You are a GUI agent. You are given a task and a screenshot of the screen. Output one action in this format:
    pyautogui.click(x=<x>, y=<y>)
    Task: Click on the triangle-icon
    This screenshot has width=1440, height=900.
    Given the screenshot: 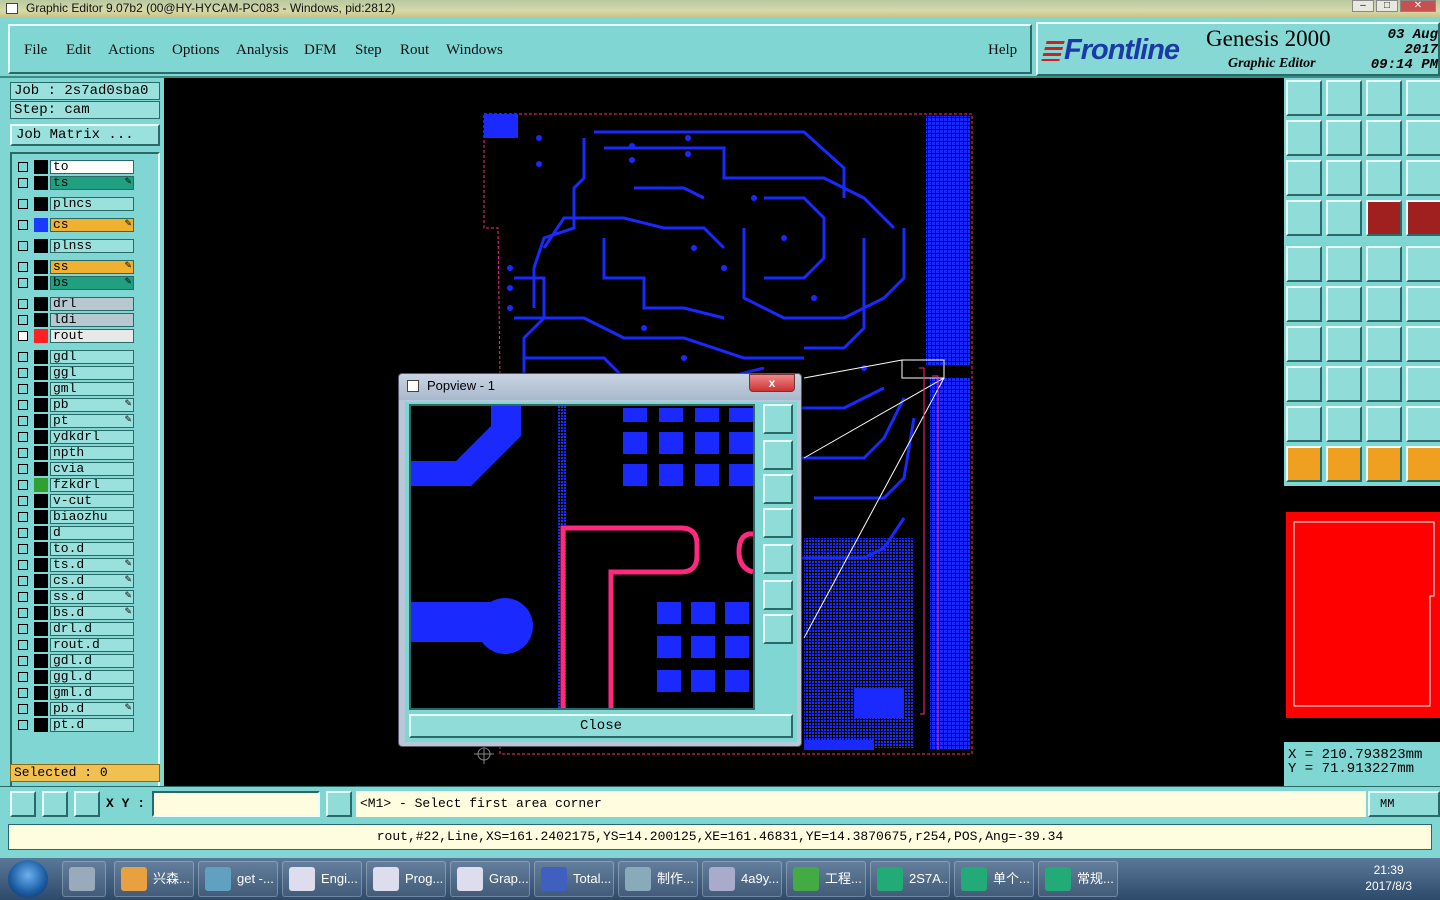 What is the action you would take?
    pyautogui.click(x=1304, y=424)
    